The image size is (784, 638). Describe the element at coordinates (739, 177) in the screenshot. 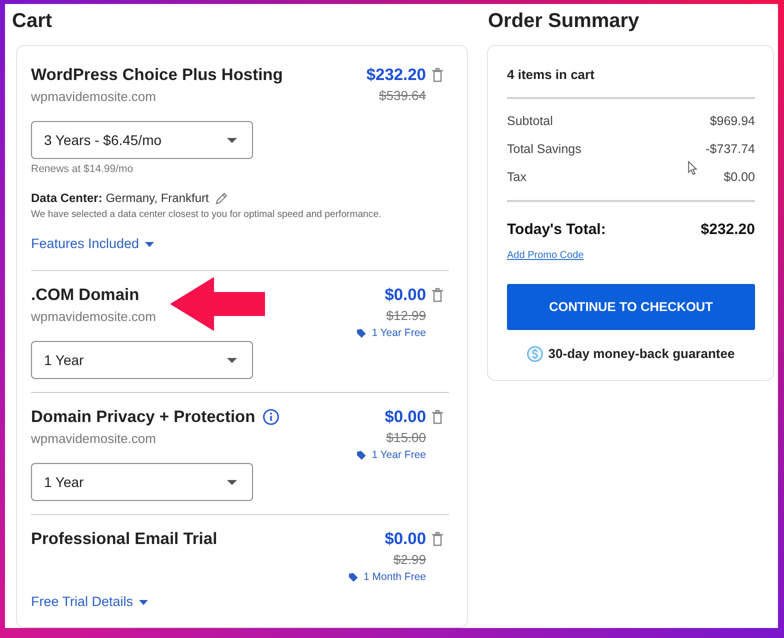

I see `summary-value: $0.00` at that location.